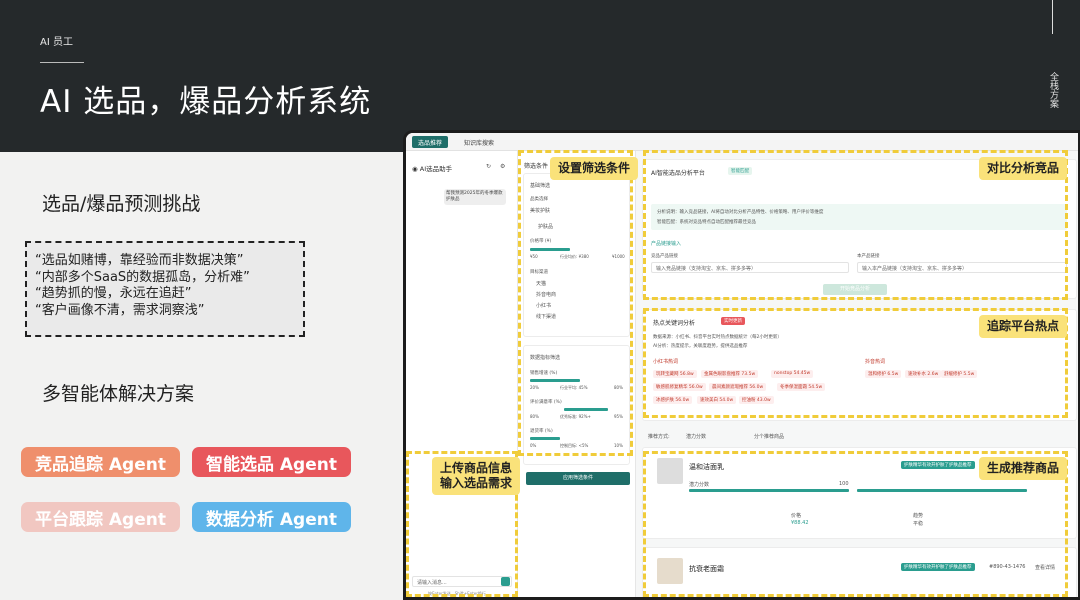  What do you see at coordinates (659, 437) in the screenshot?
I see `sort-label: 推荐方式:` at bounding box center [659, 437].